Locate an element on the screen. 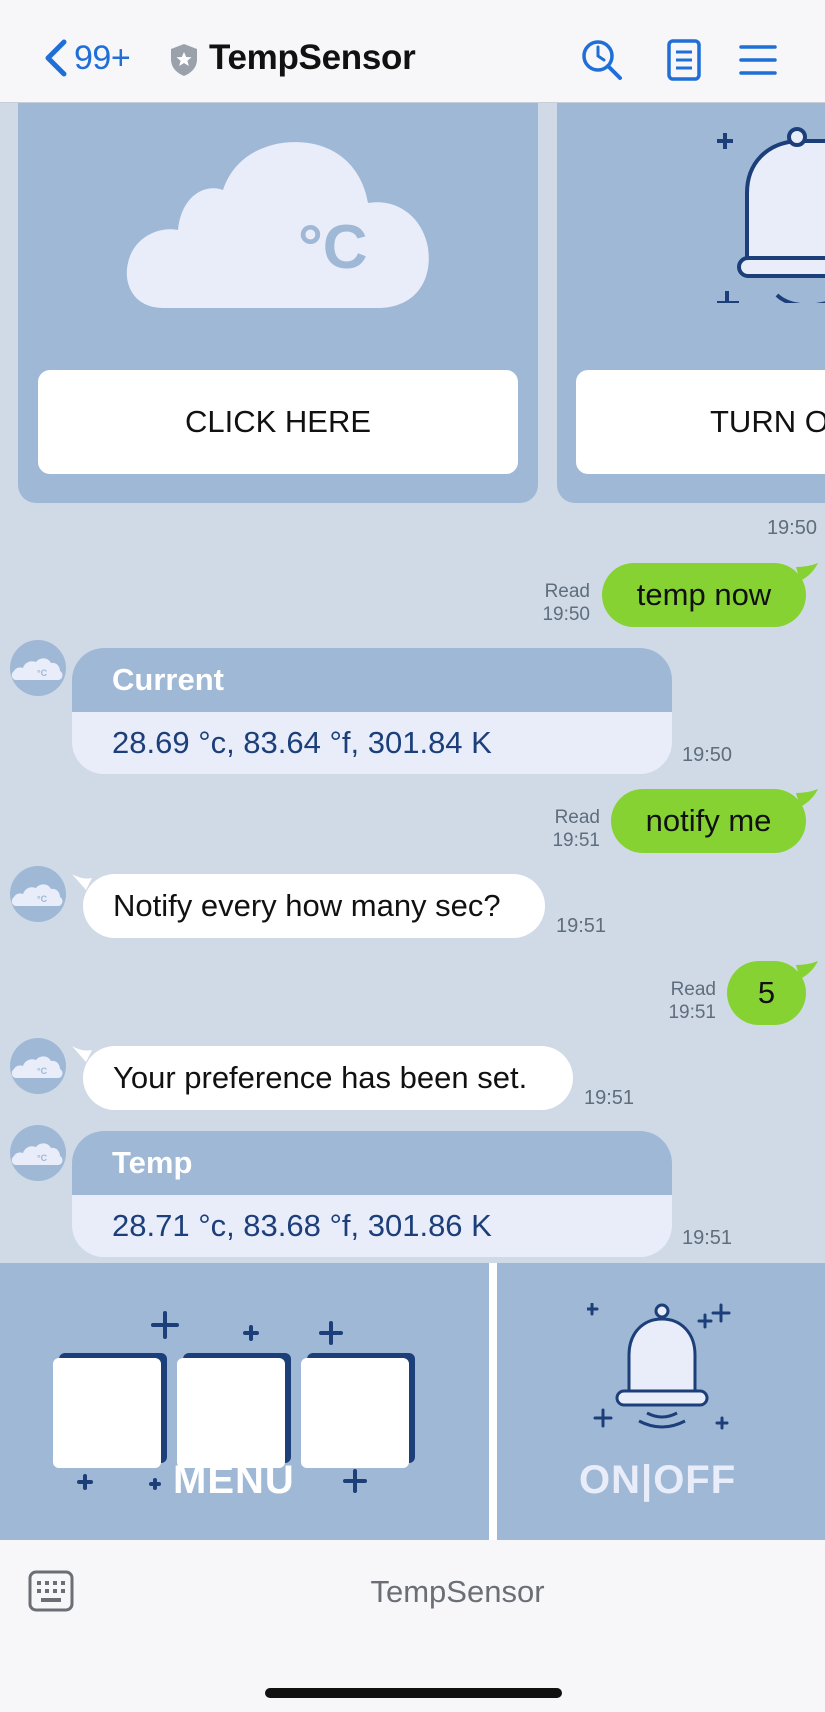  search-clock-icon is located at coordinates (602, 60).